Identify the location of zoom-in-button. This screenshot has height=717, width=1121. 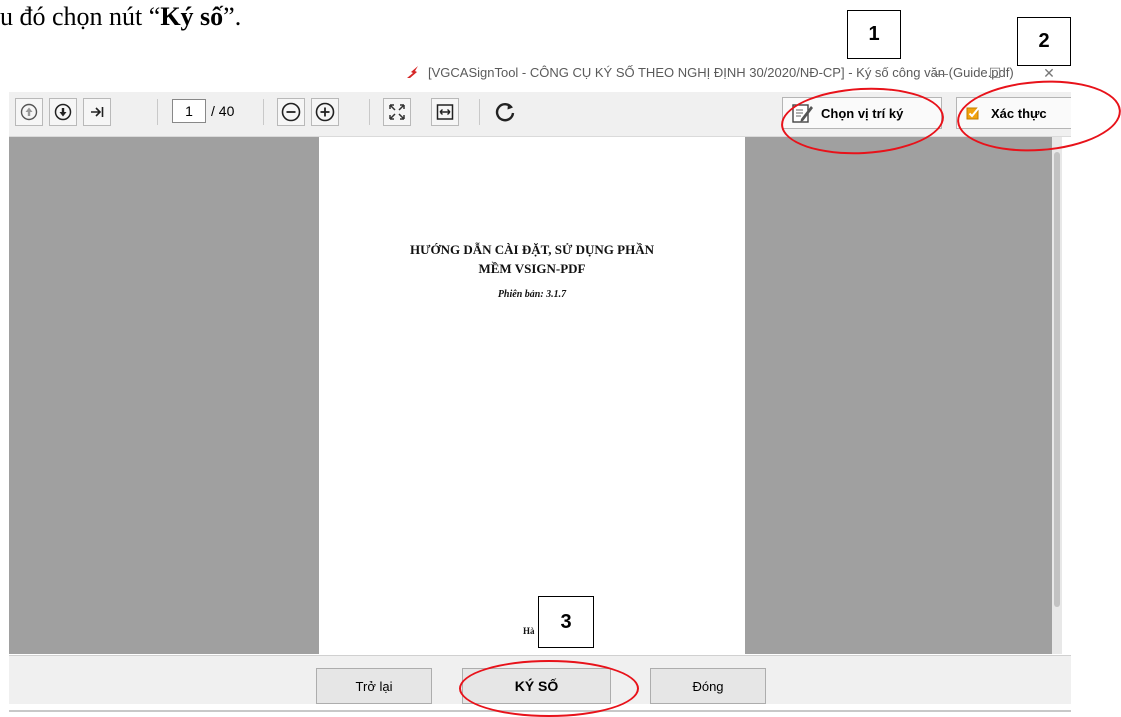
(325, 112).